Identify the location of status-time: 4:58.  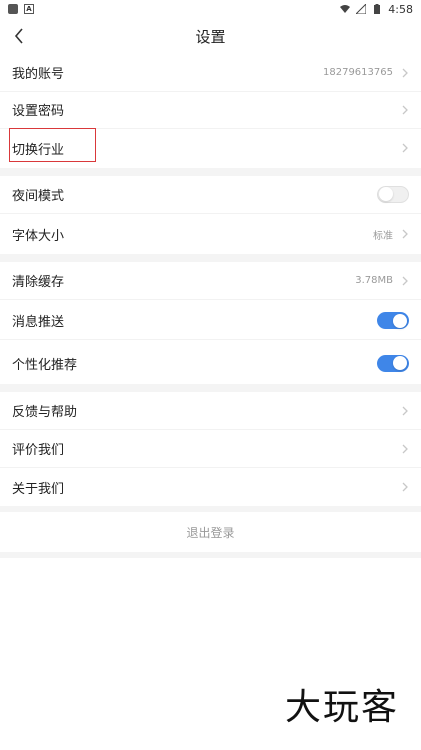
(400, 9).